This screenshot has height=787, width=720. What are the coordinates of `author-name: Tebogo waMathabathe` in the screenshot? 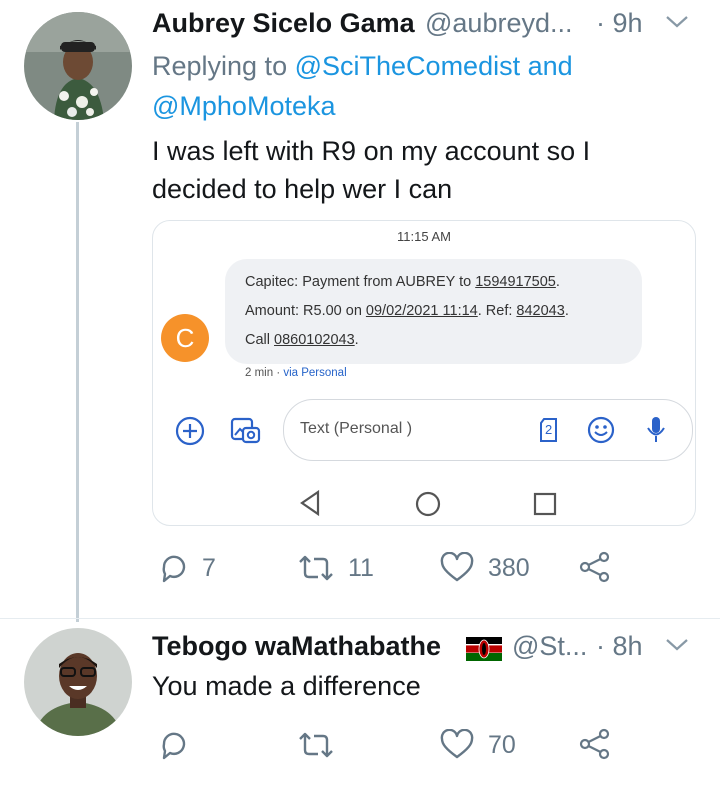 It's located at (296, 646).